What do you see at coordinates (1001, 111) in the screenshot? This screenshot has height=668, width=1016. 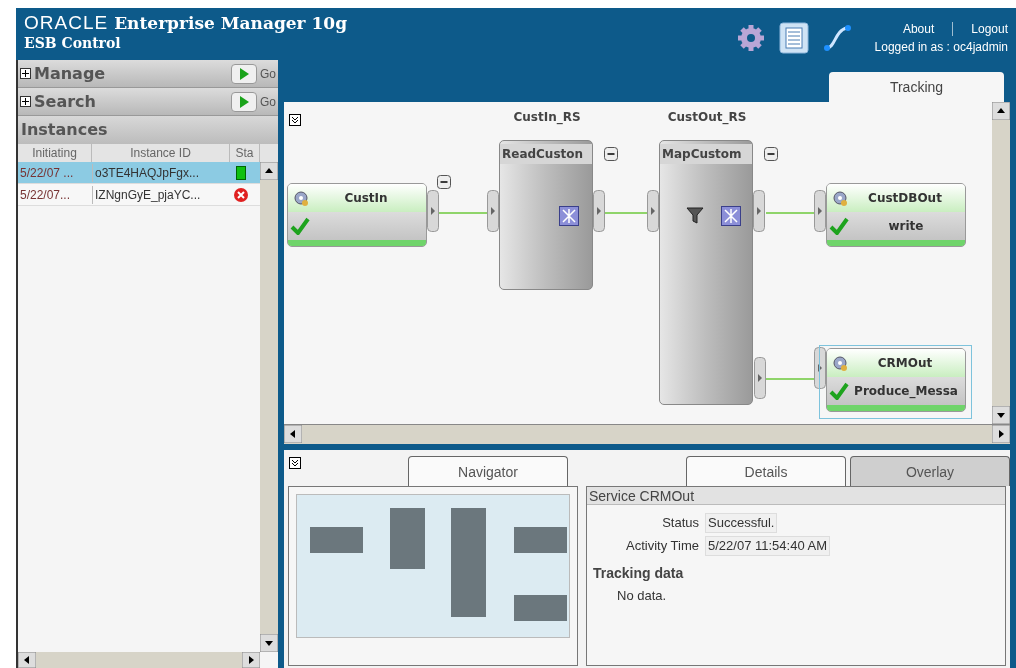 I see `scroll-up-icon` at bounding box center [1001, 111].